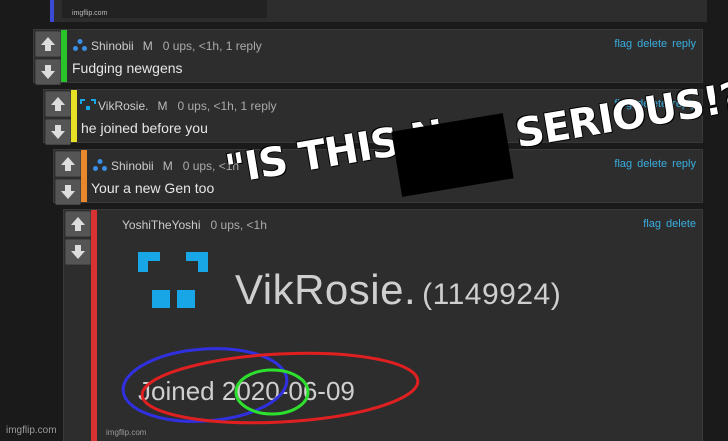 This screenshot has width=728, height=441. I want to click on comment-meta: YoshiTheYoshi 0 ups, <1h, so click(194, 225).